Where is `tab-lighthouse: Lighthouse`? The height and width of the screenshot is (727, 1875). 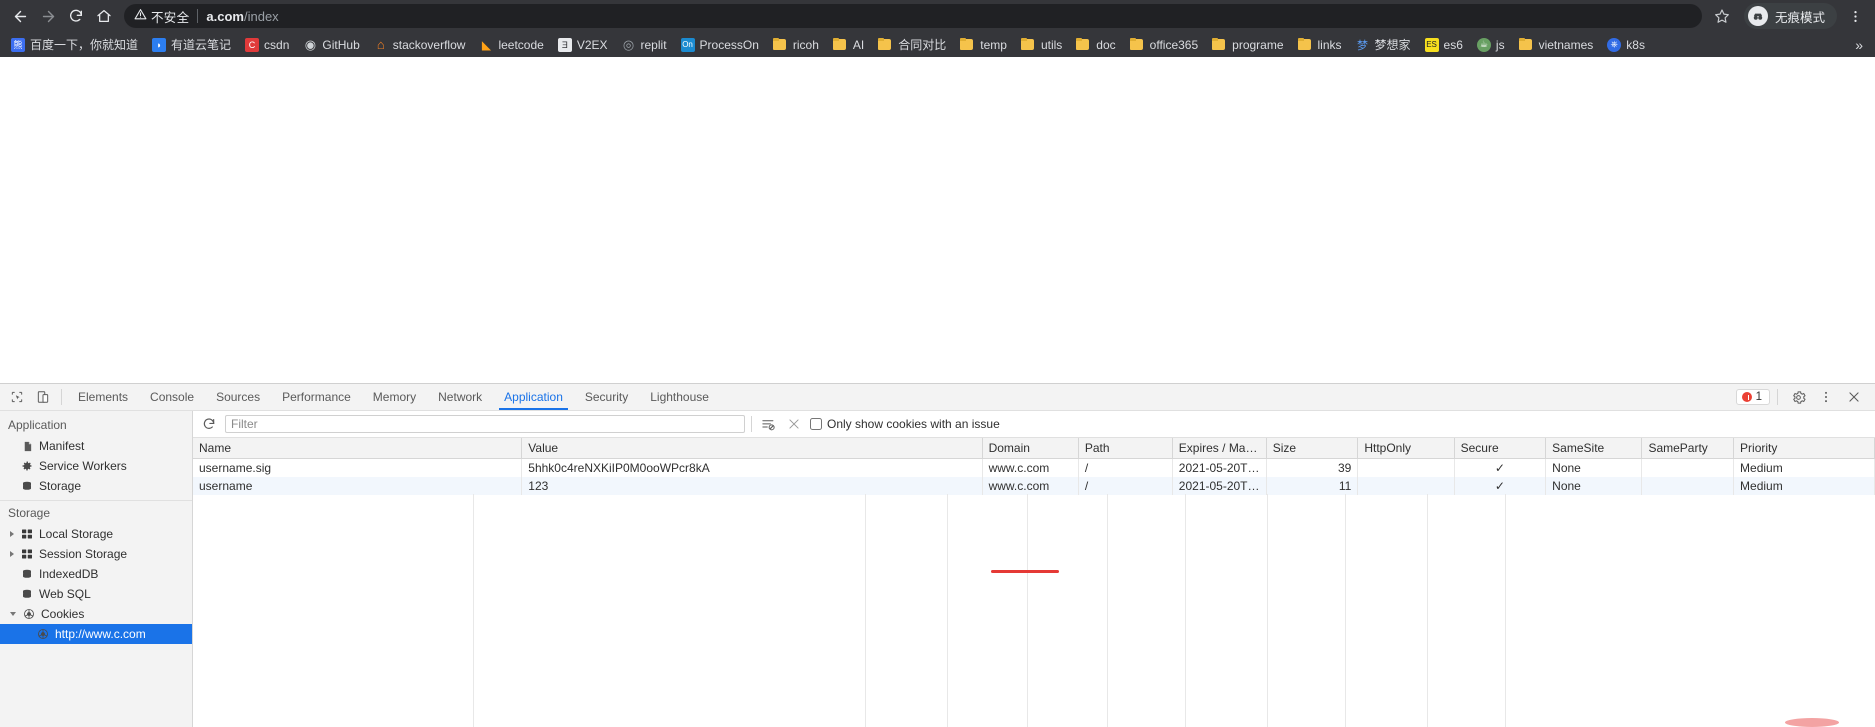 tab-lighthouse: Lighthouse is located at coordinates (679, 397).